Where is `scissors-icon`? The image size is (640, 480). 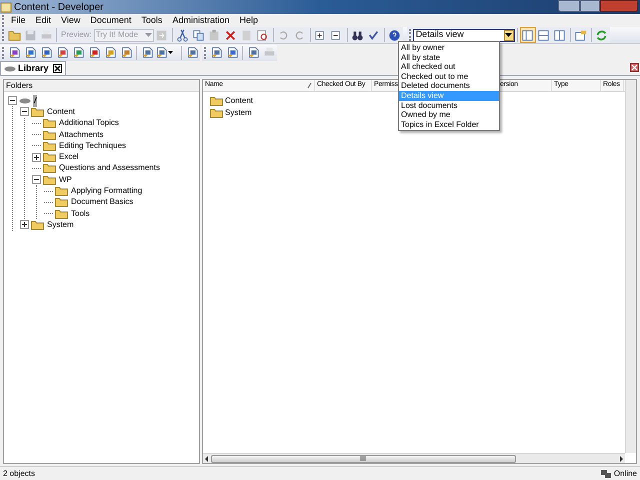
scissors-icon is located at coordinates (183, 35).